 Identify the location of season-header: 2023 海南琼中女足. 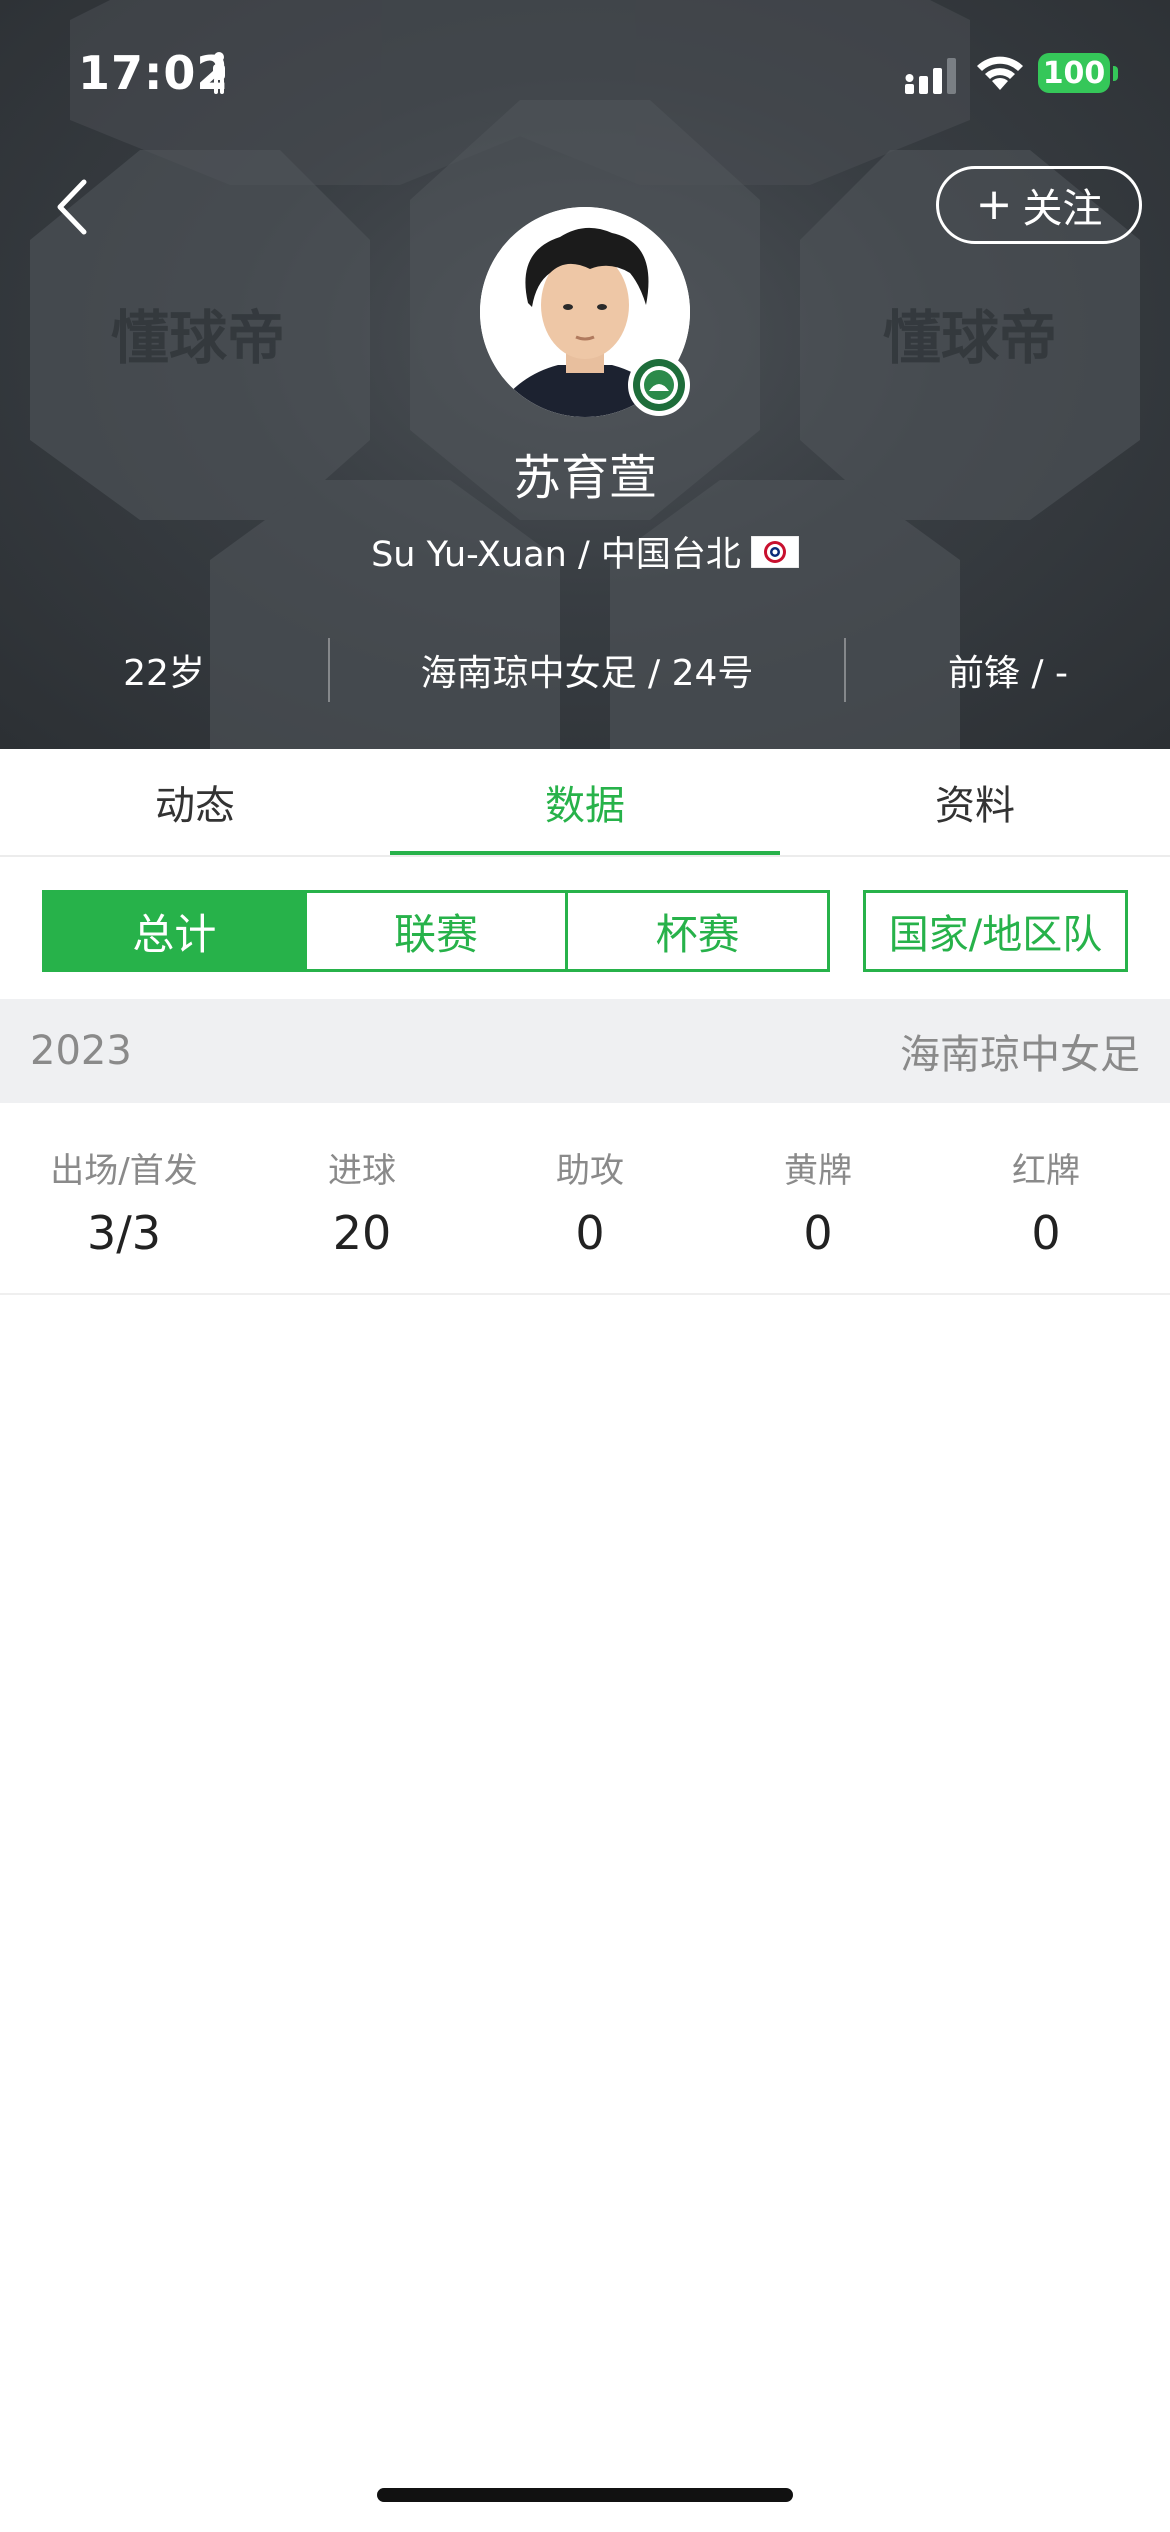
(585, 1051).